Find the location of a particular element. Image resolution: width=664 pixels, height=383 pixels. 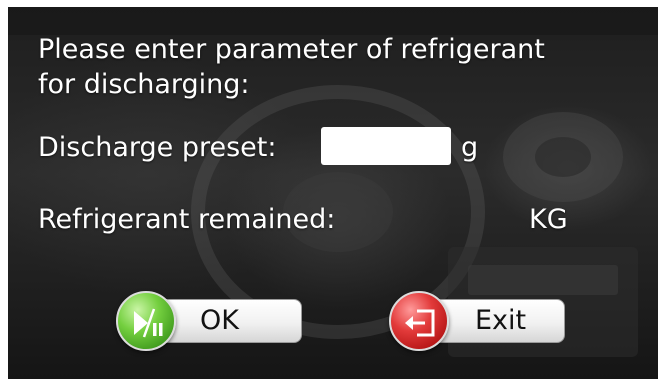

ok-button-label: OK is located at coordinates (219, 321).